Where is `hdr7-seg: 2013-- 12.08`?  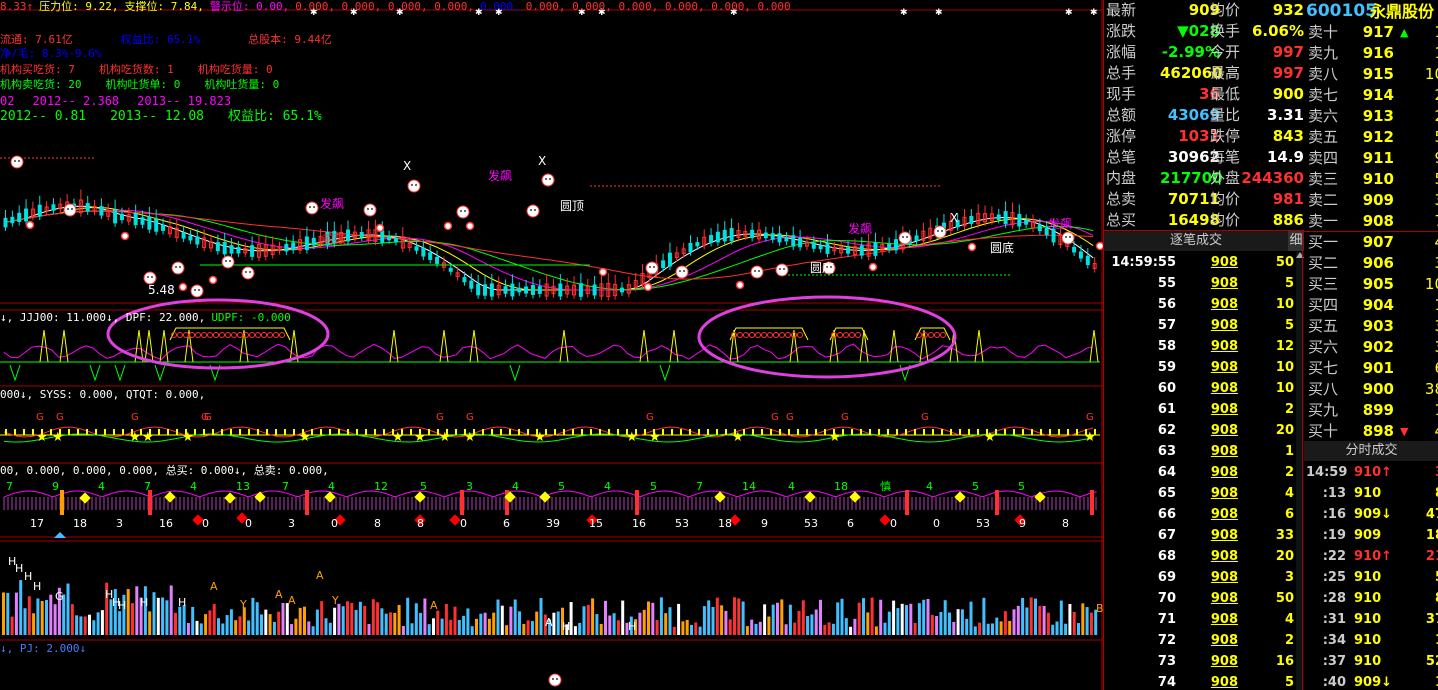 hdr7-seg: 2013-- 12.08 is located at coordinates (157, 116).